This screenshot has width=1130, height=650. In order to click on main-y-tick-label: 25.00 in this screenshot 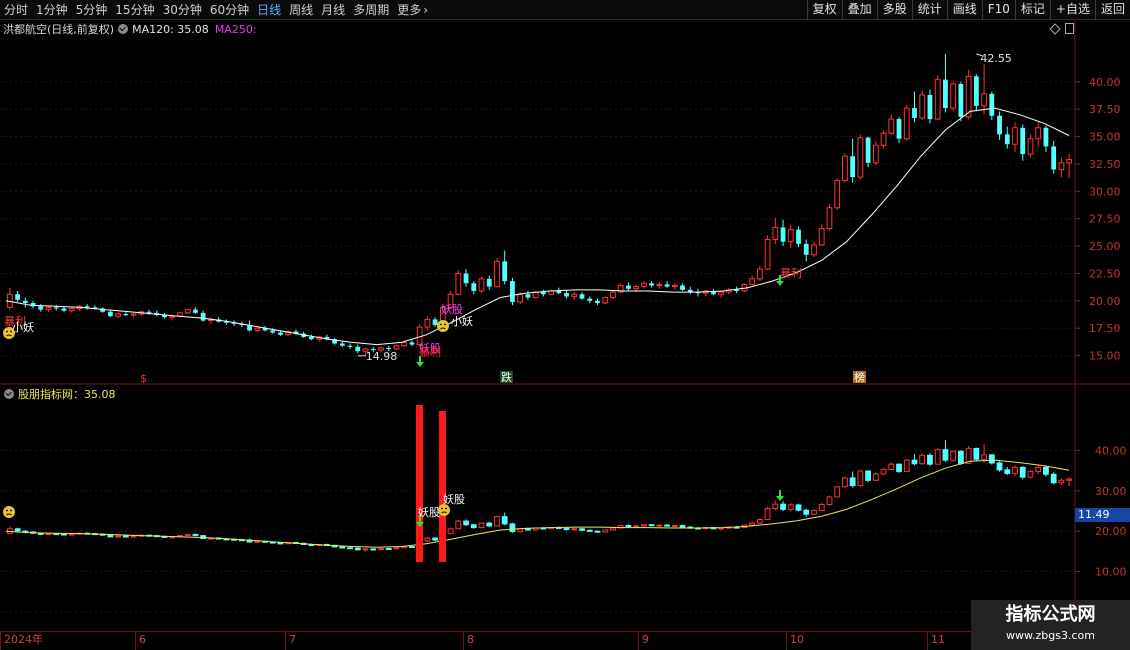, I will do `click(1105, 246)`.